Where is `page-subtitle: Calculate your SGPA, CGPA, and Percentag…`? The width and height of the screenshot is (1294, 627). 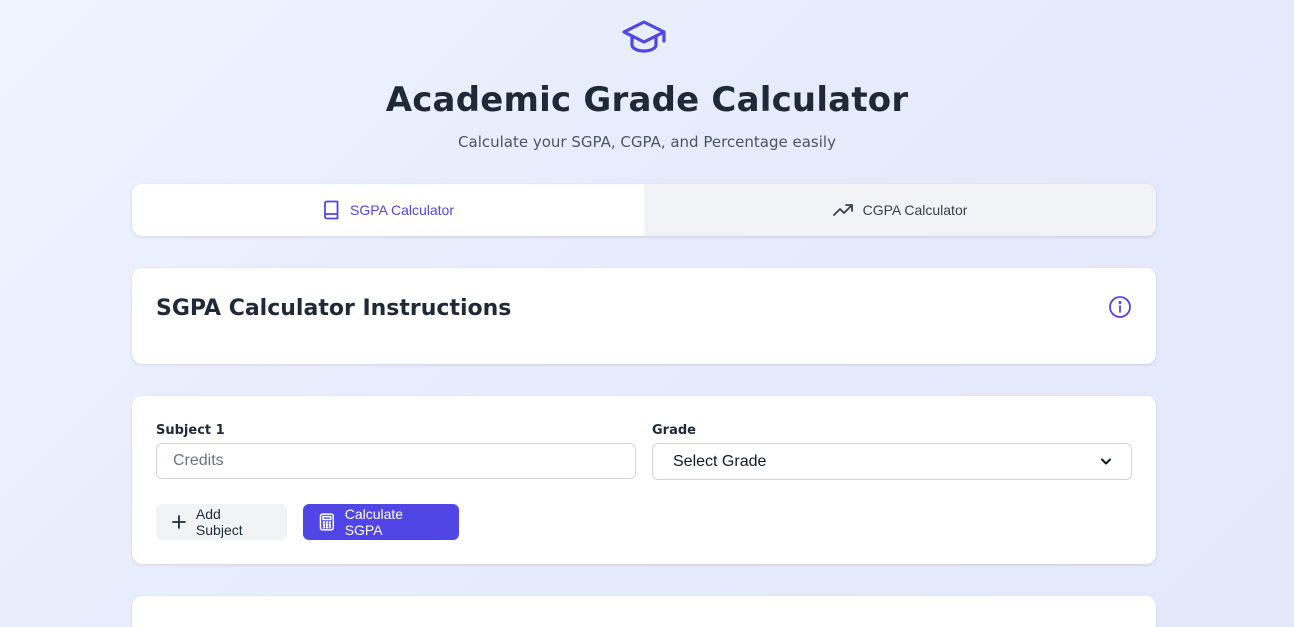 page-subtitle: Calculate your SGPA, CGPA, and Percentag… is located at coordinates (647, 142).